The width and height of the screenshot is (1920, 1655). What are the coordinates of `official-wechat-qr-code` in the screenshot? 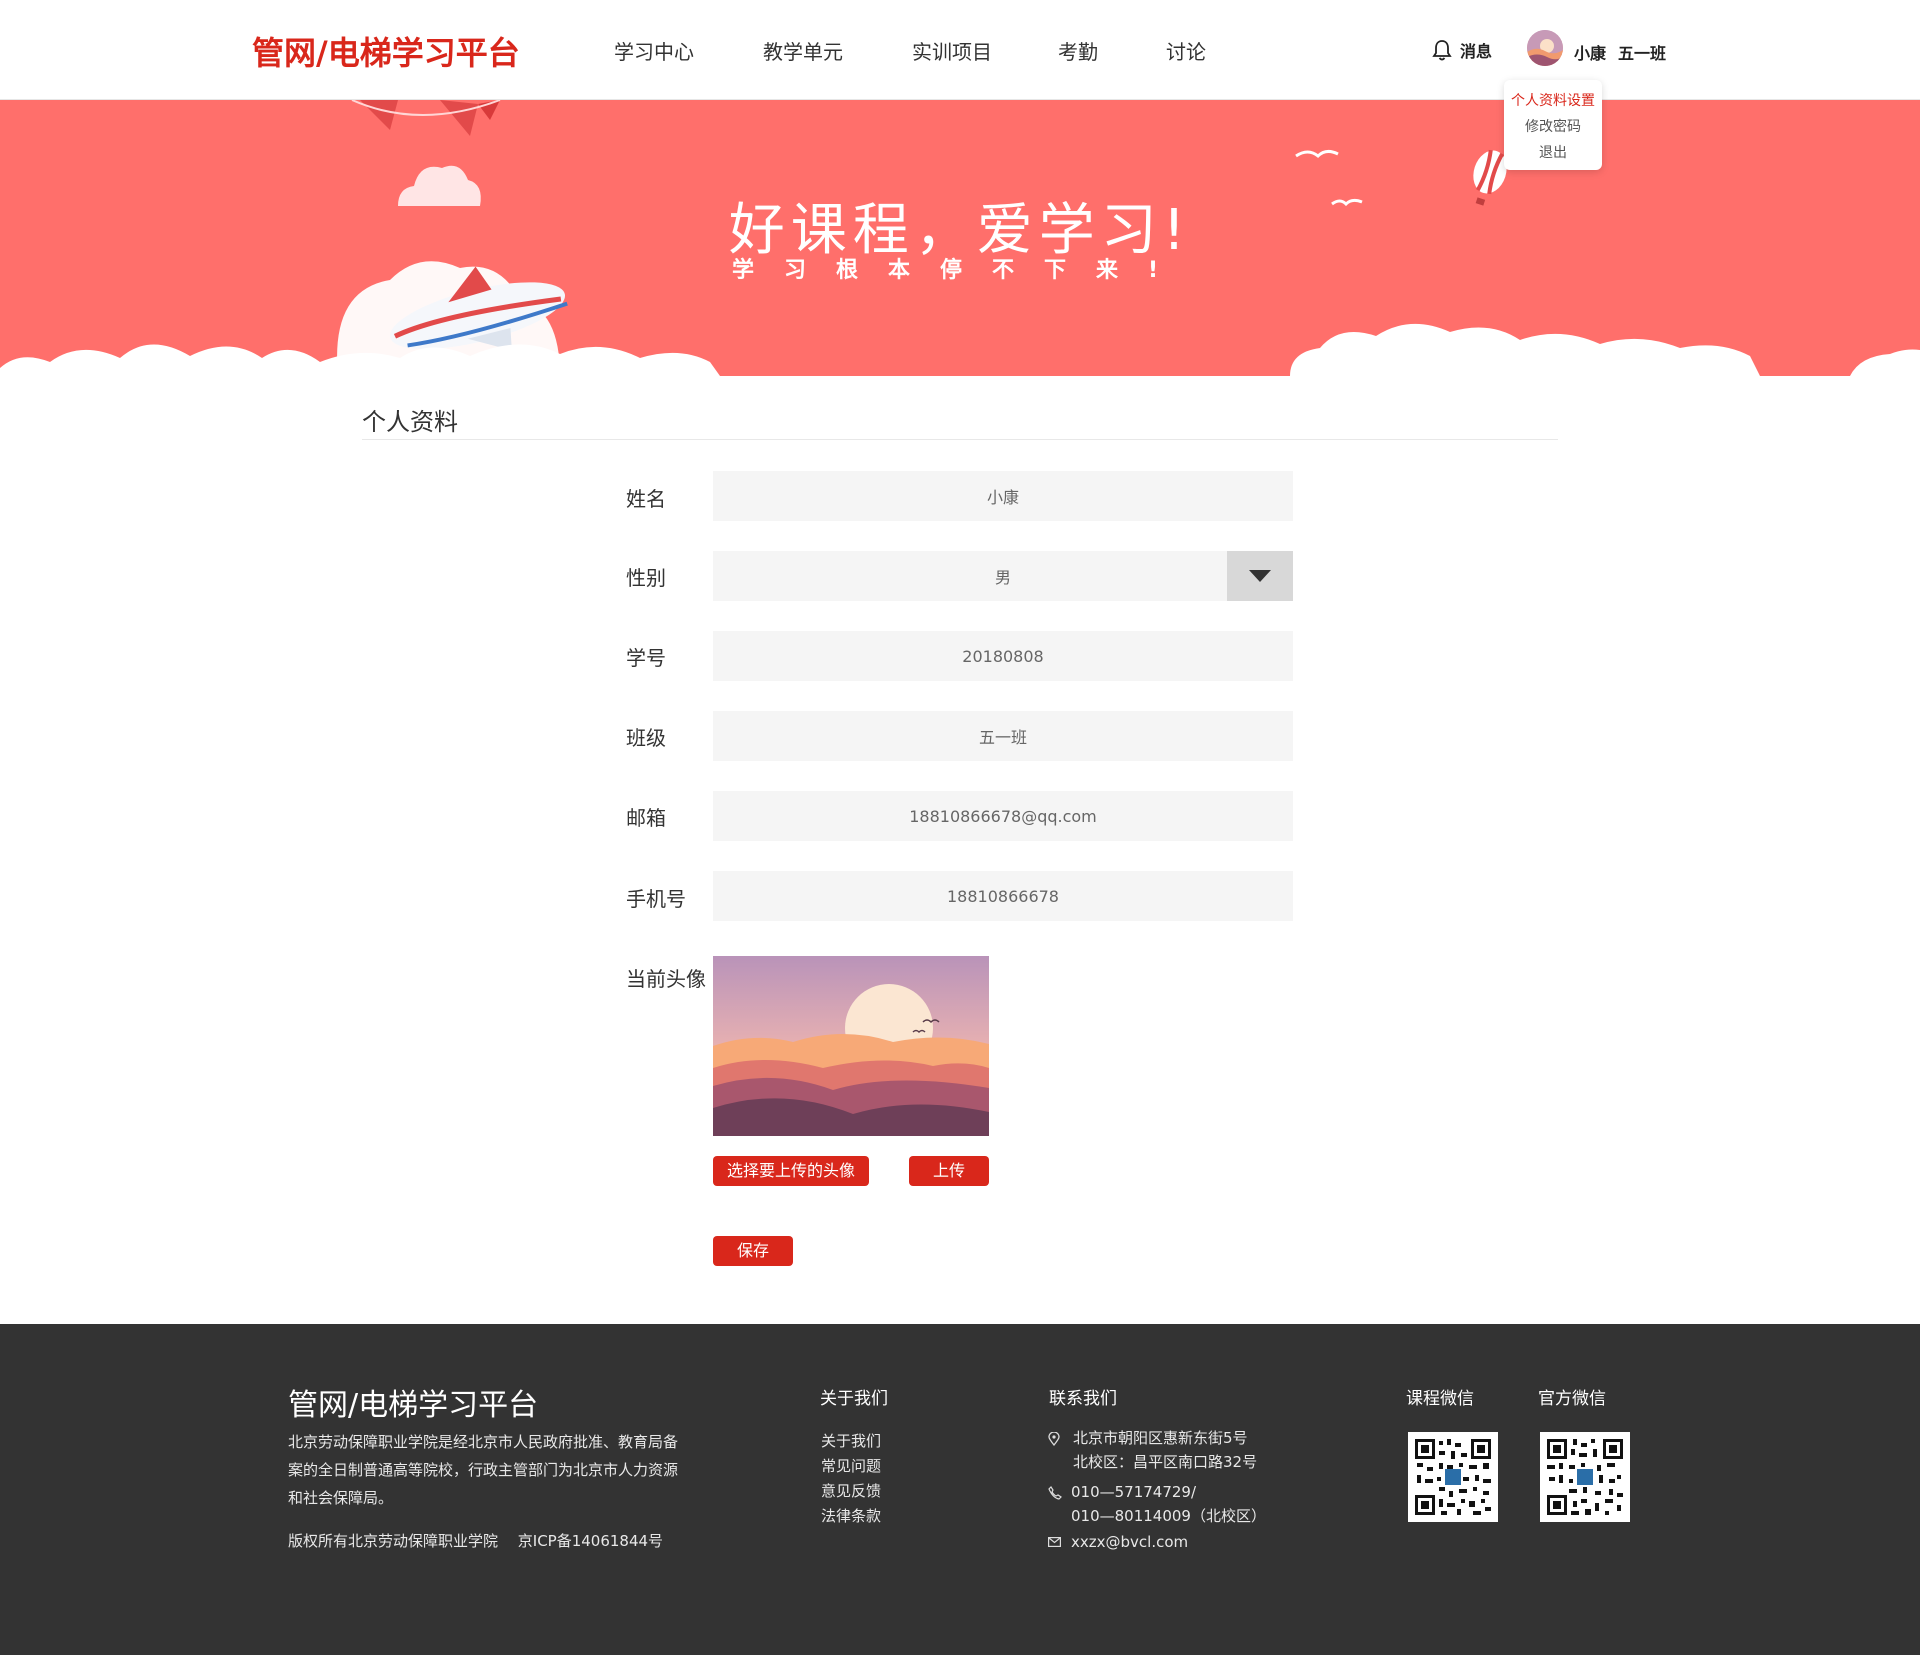 It's located at (1585, 1477).